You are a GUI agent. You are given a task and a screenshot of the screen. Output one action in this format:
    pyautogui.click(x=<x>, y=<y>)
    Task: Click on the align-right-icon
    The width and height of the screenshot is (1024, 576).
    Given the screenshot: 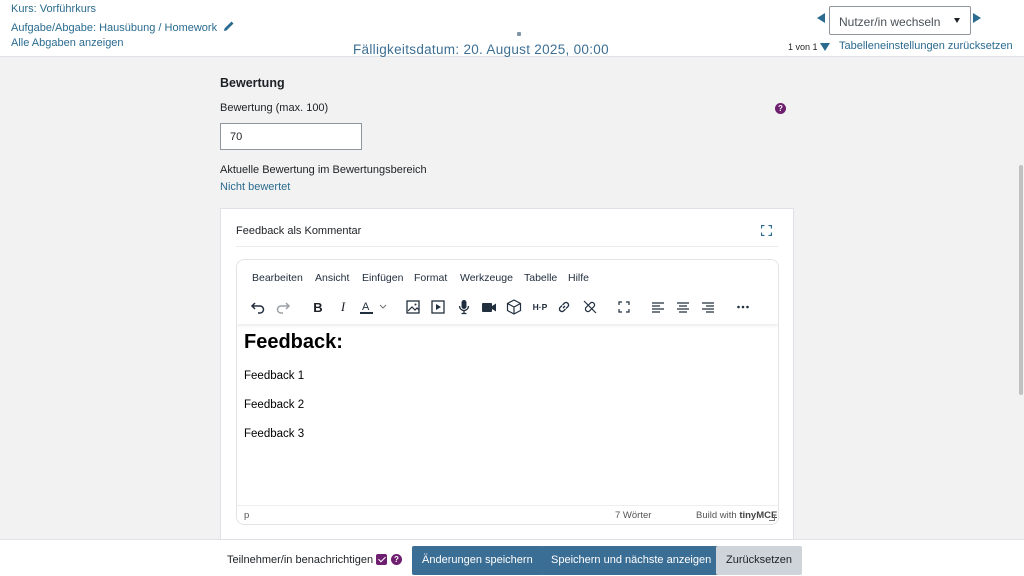 What is the action you would take?
    pyautogui.click(x=708, y=307)
    